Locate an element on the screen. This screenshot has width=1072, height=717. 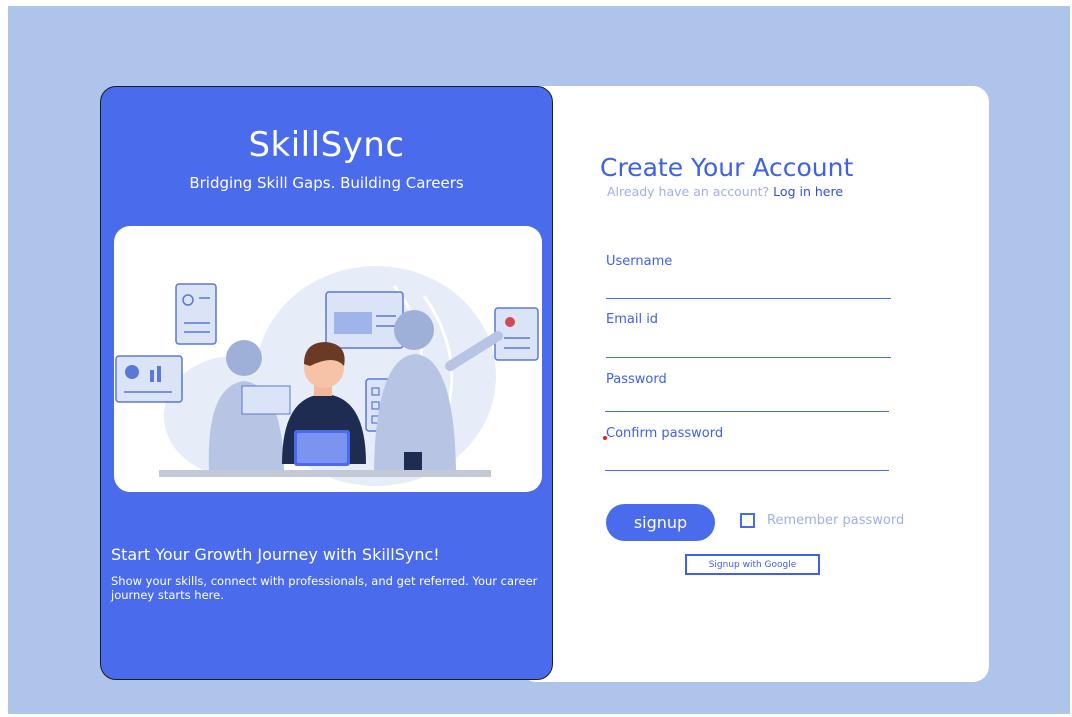
login-link: Log in here is located at coordinates (808, 191).